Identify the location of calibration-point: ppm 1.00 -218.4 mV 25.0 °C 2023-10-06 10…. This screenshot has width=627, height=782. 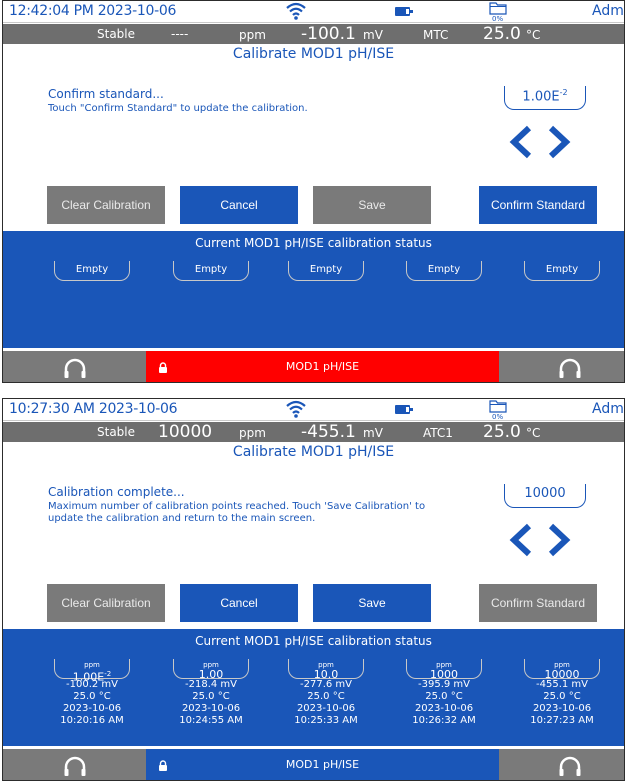
(211, 693).